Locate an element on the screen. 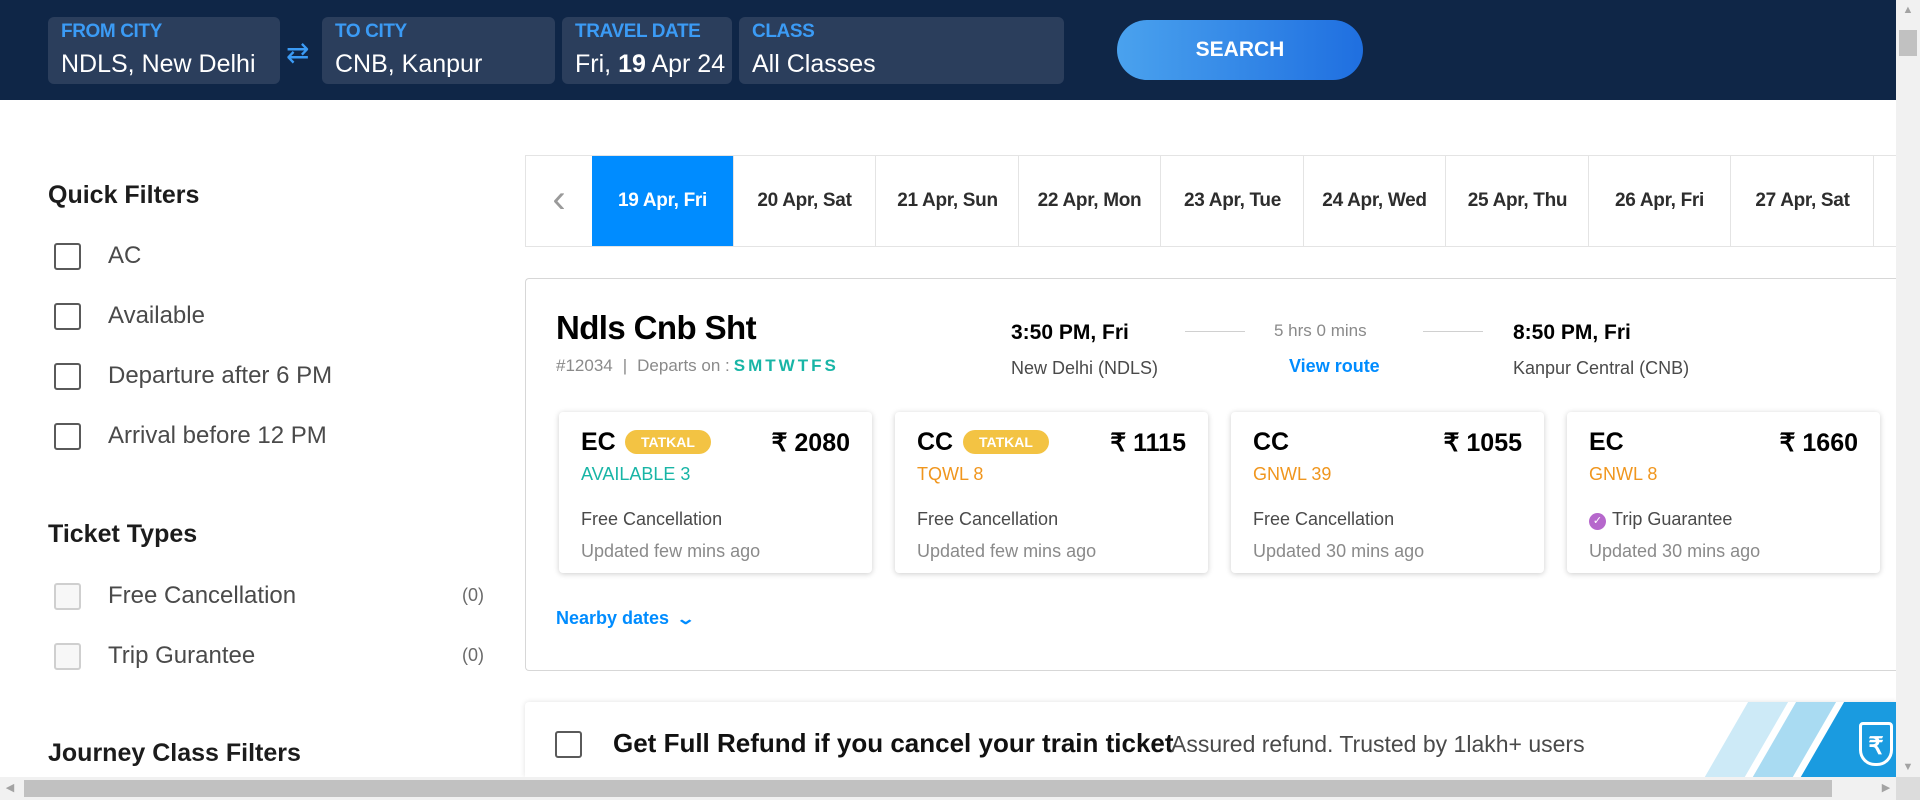 This screenshot has height=800, width=1920. date-tab: 24 Apr, Wed is located at coordinates (1375, 201).